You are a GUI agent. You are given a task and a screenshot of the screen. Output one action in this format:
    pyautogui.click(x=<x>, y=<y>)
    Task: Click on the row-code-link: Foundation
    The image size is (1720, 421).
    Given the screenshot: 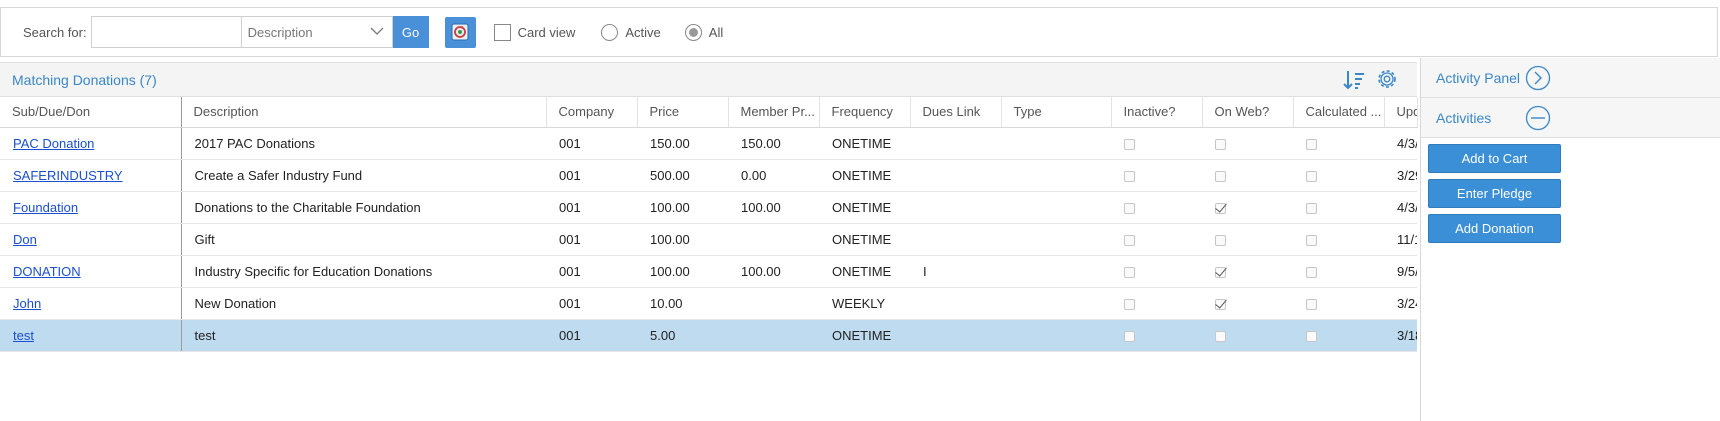 What is the action you would take?
    pyautogui.click(x=45, y=207)
    